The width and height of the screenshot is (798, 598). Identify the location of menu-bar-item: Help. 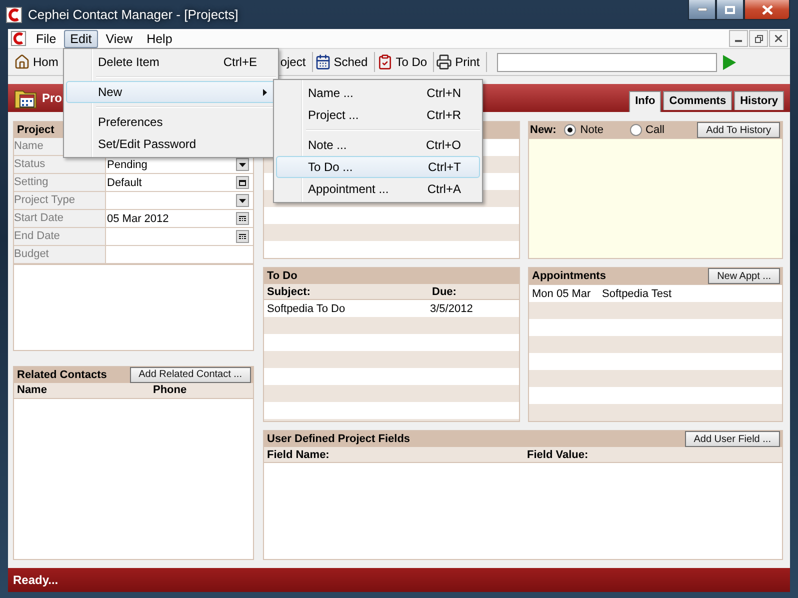
(159, 39).